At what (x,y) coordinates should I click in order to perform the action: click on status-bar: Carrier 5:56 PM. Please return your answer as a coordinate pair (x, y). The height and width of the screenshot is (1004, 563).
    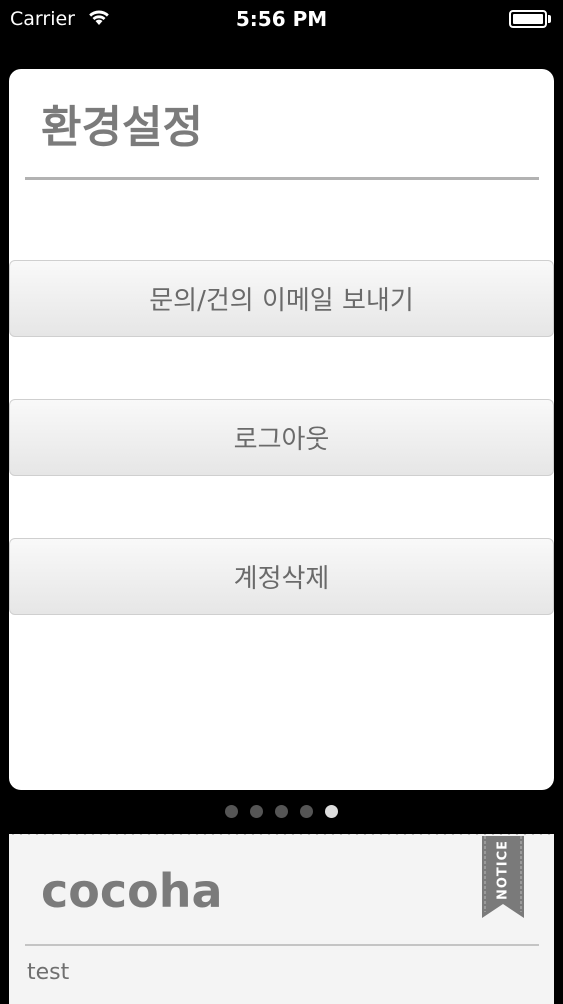
    Looking at the image, I should click on (281, 20).